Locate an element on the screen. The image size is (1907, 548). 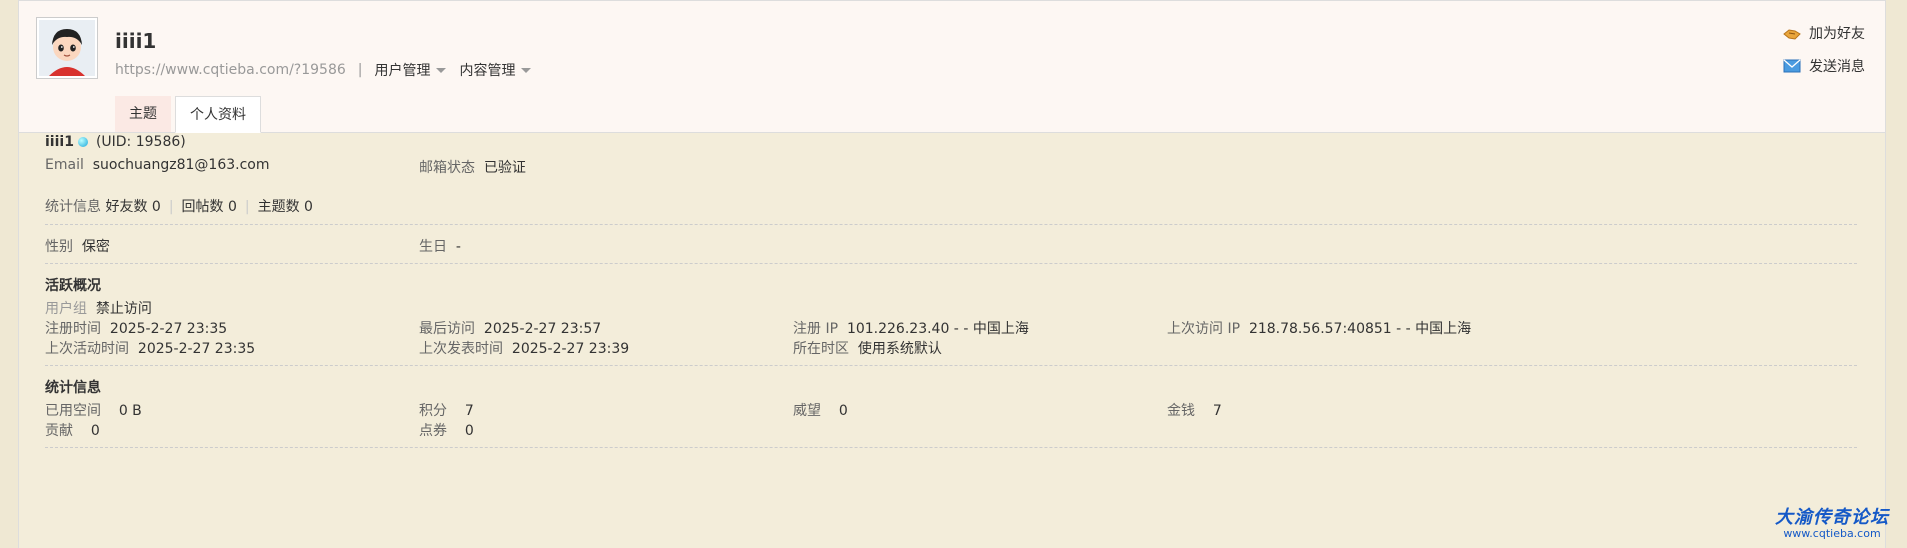
usergroup-row: 用户组 禁止访问 is located at coordinates (98, 308).